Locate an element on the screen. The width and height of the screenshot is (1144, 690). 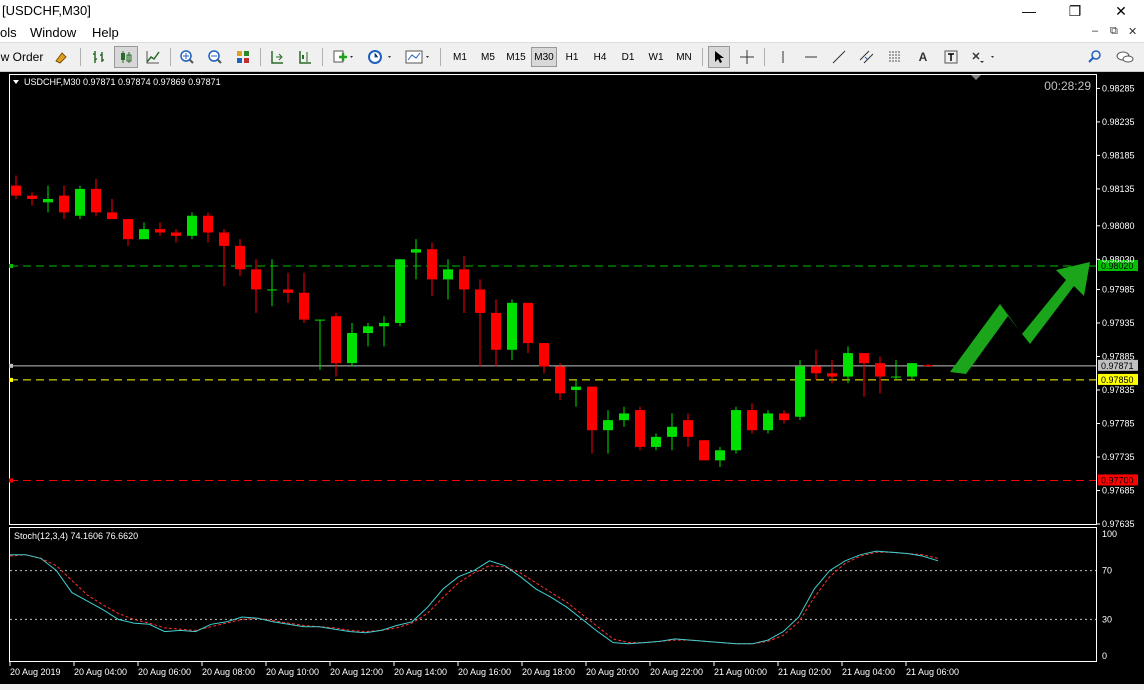
window-title: [USDCHF,M30] is located at coordinates (46, 10).